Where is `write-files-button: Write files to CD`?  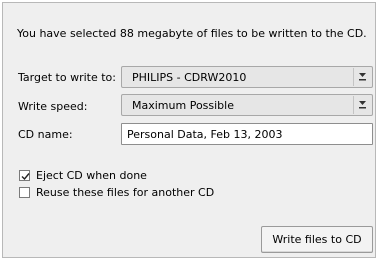
write-files-button: Write files to CD is located at coordinates (317, 239).